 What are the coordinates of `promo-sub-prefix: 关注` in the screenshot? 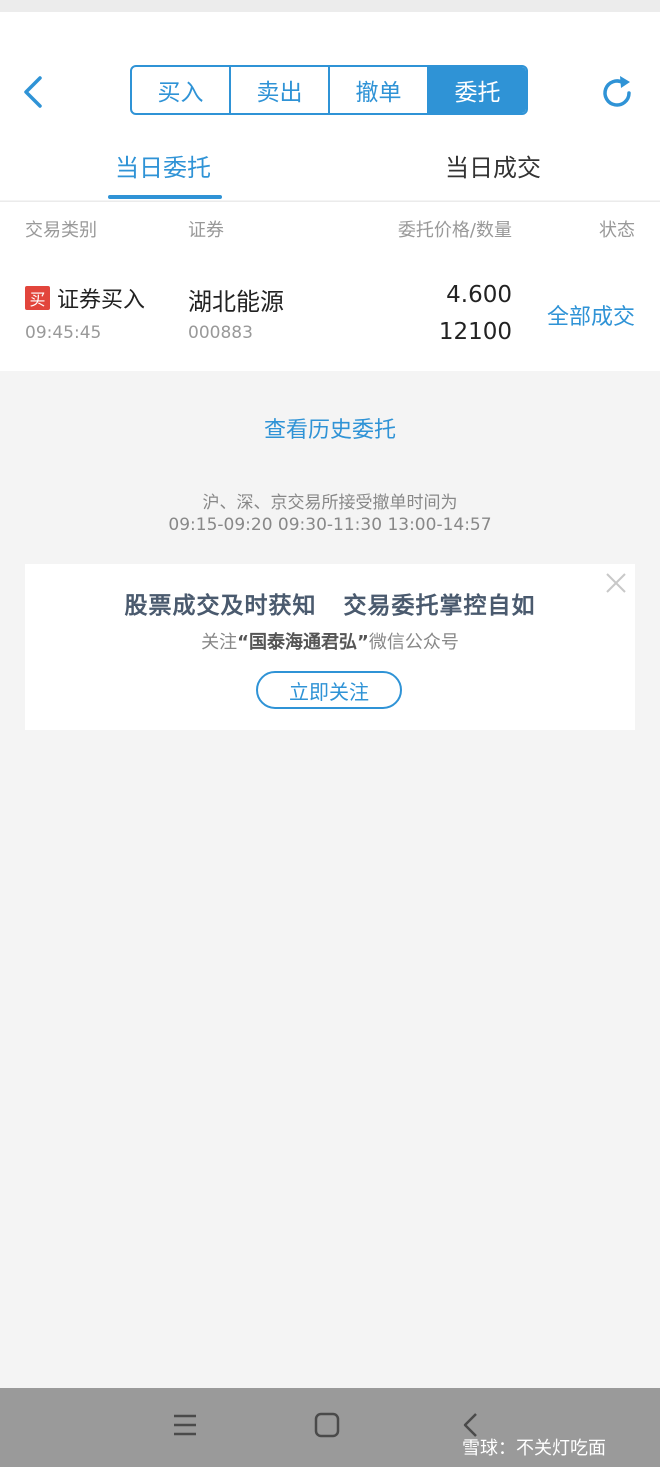 It's located at (219, 642).